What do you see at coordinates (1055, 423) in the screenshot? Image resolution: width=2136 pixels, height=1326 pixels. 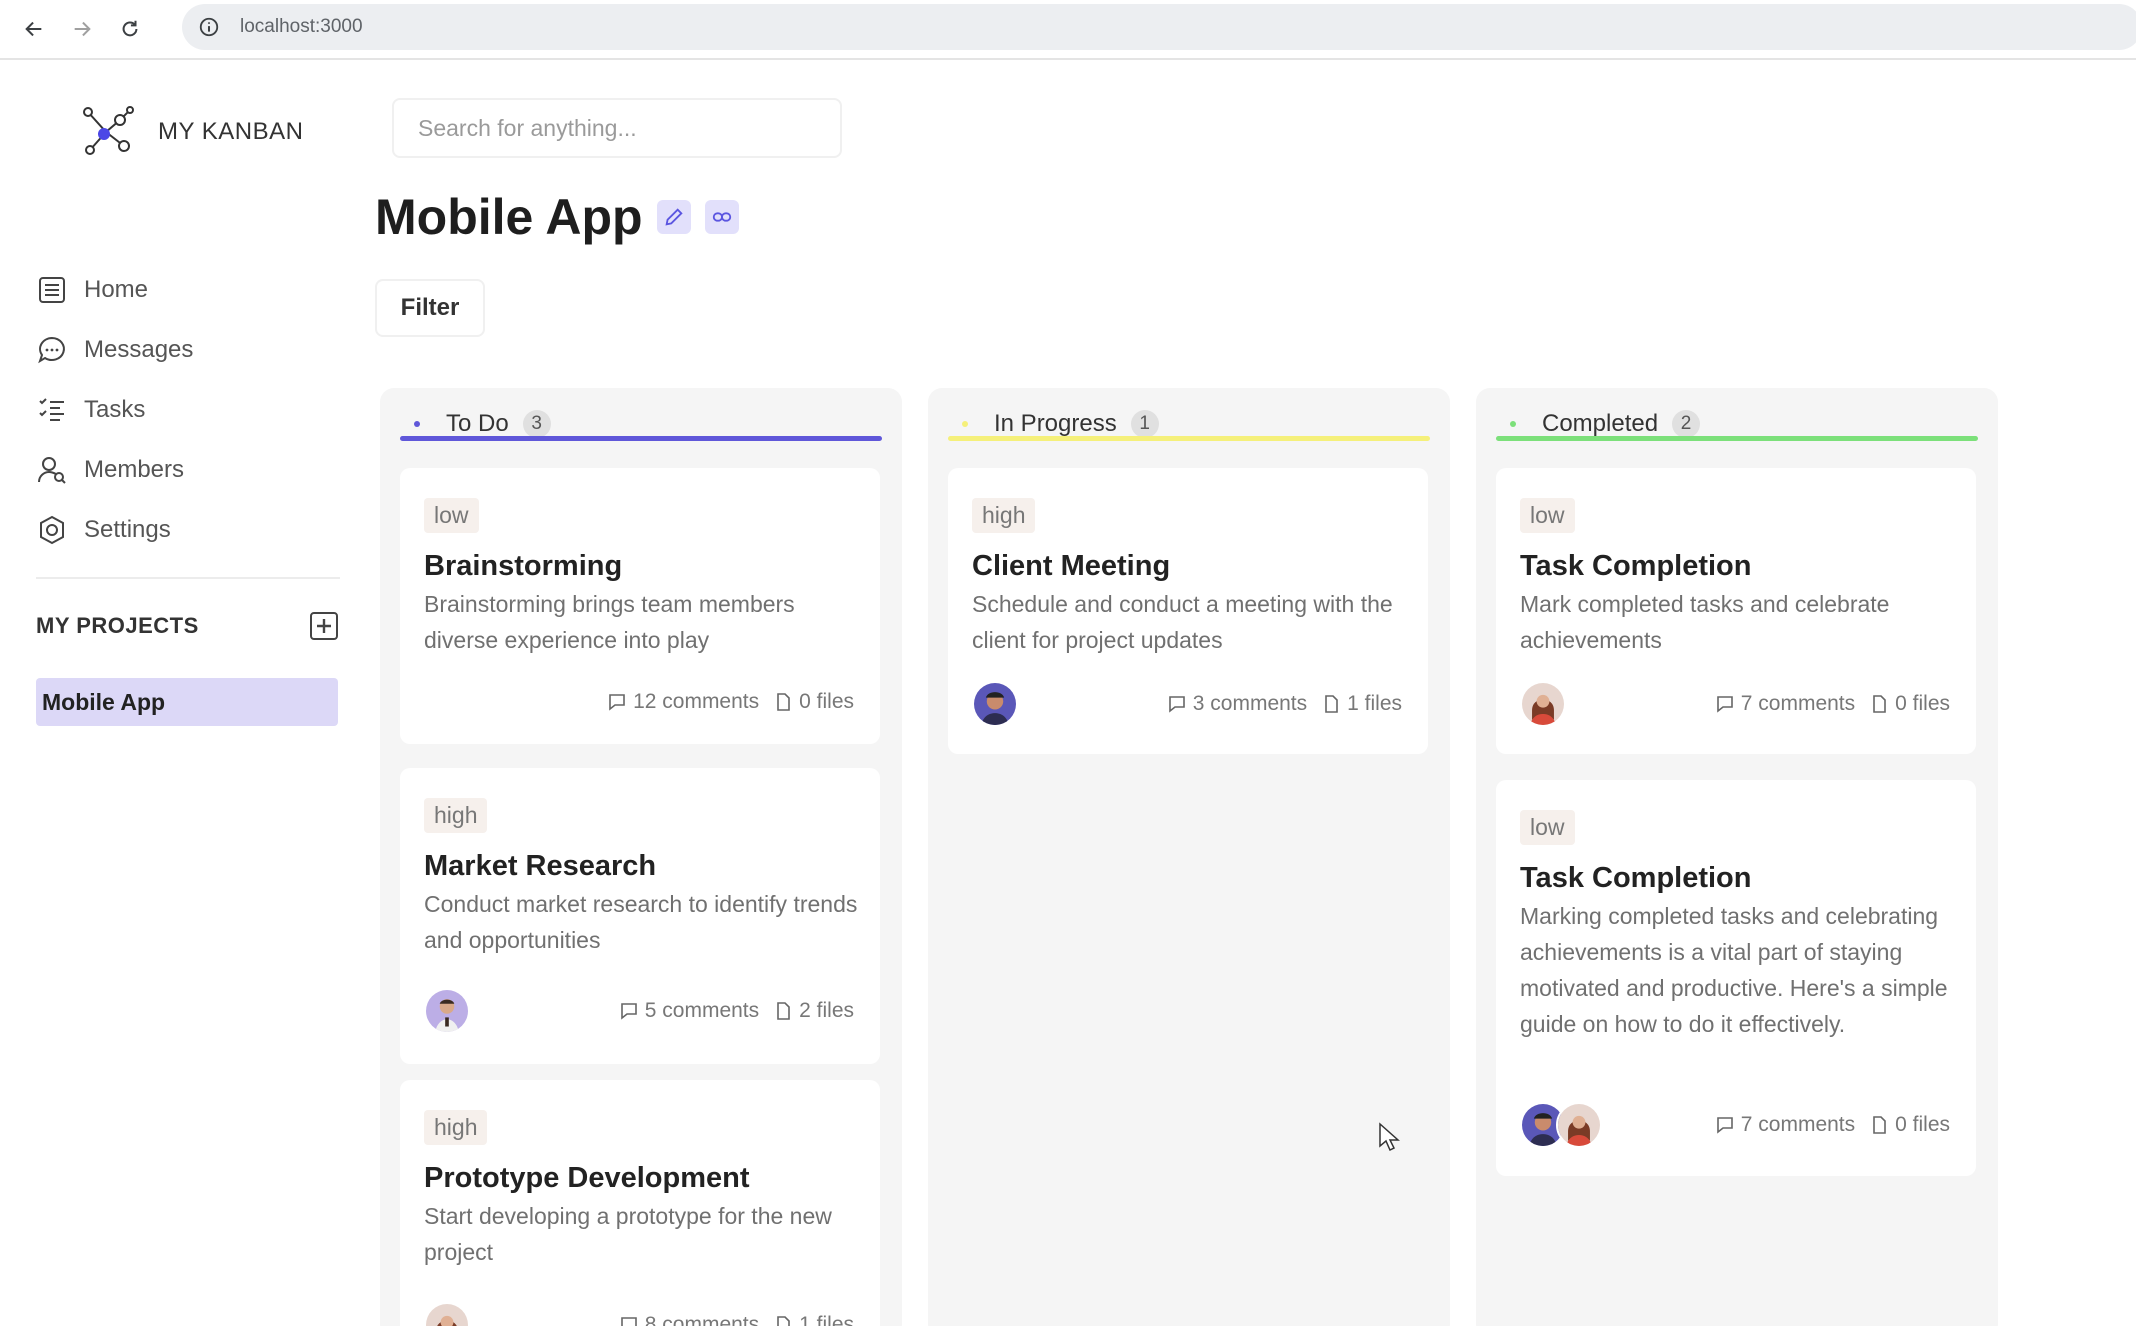 I see `column-title: In Progress` at bounding box center [1055, 423].